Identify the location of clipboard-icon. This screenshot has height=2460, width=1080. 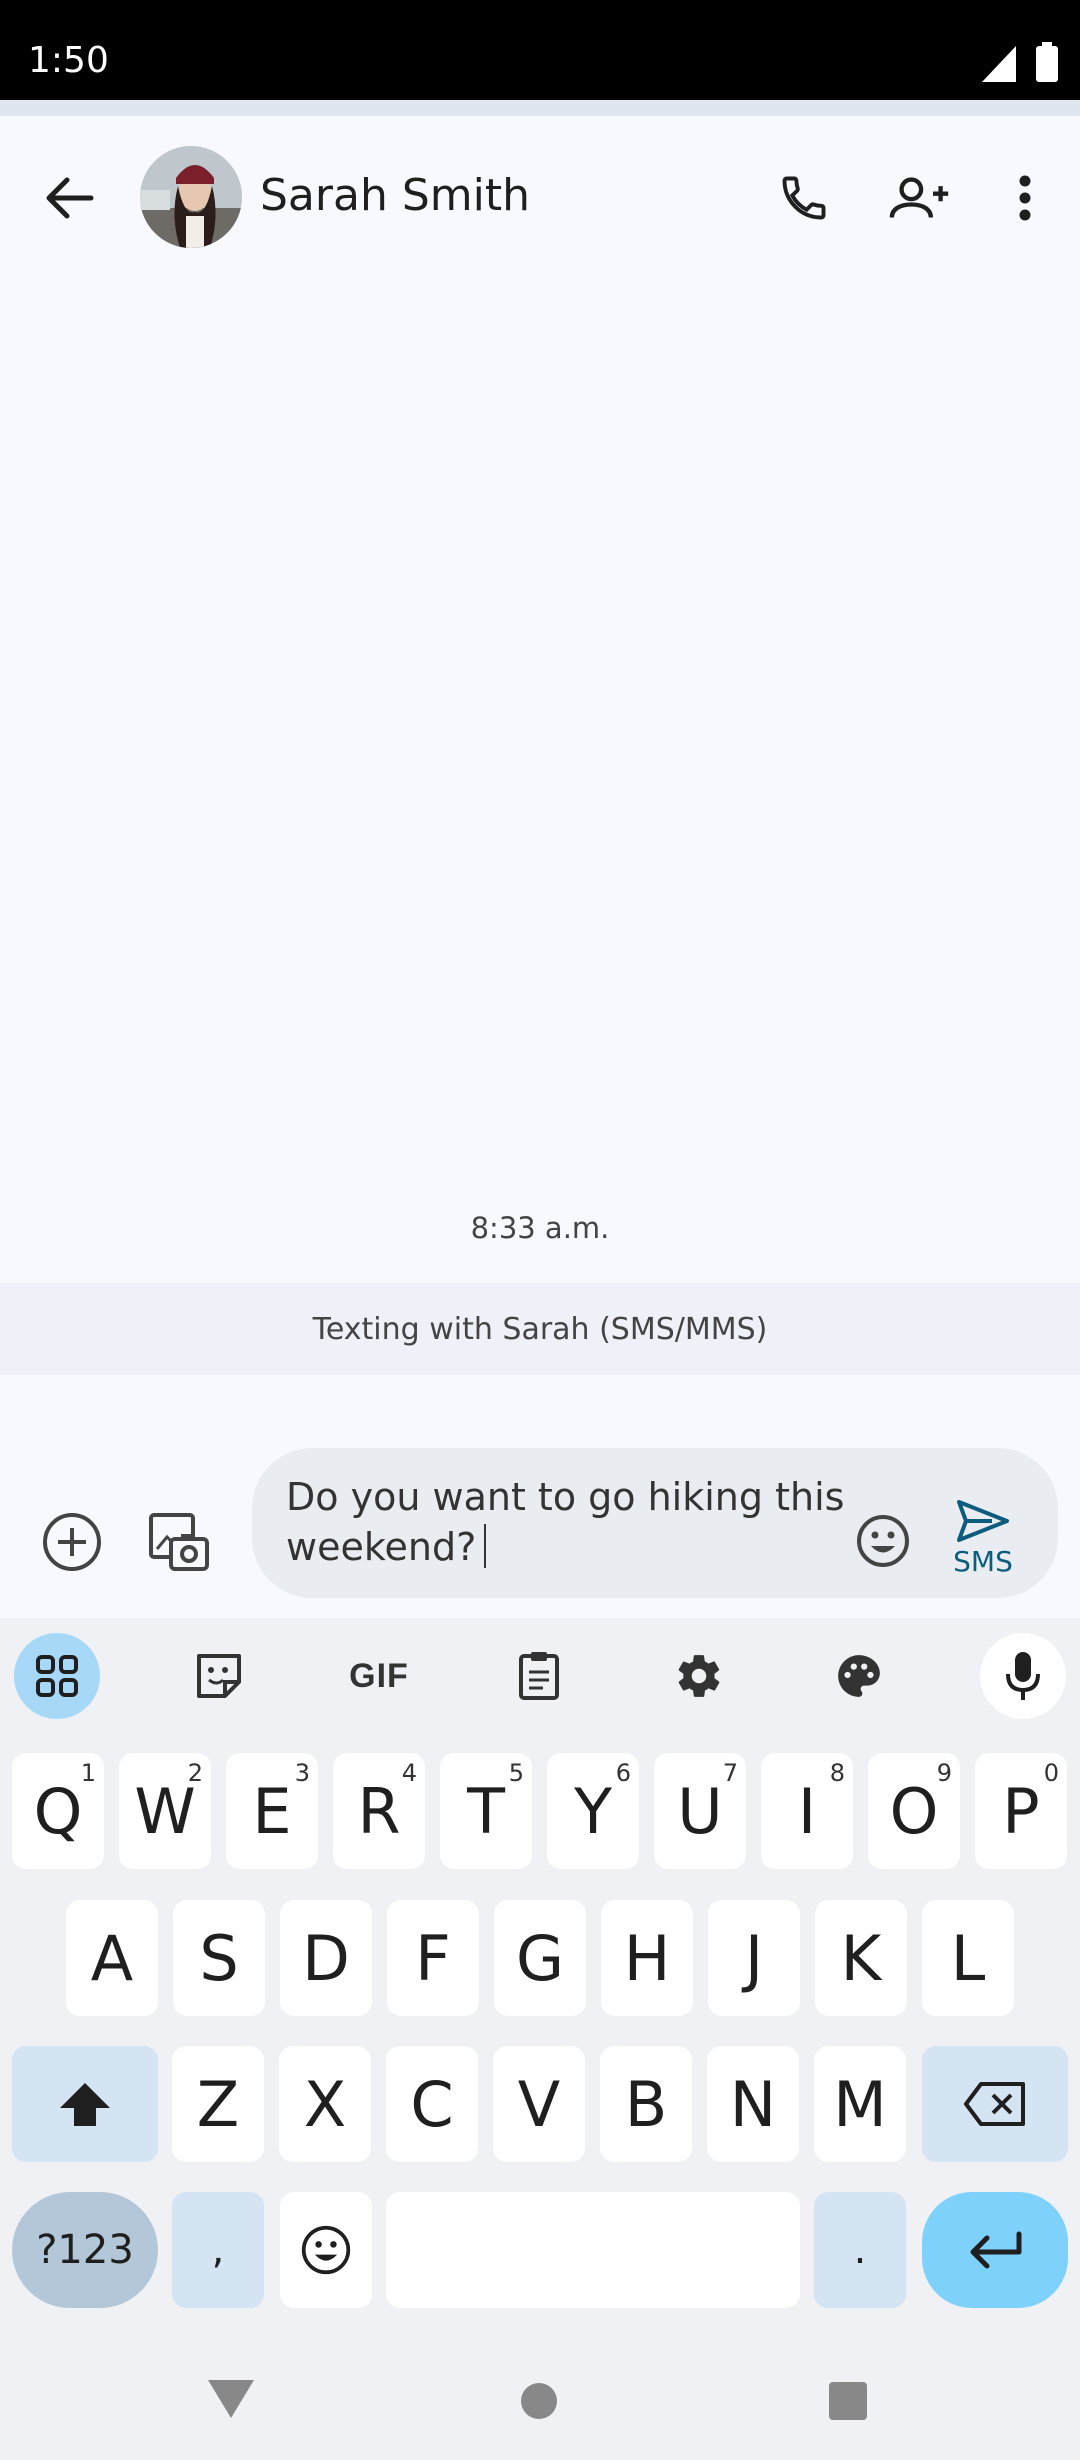
(539, 1676).